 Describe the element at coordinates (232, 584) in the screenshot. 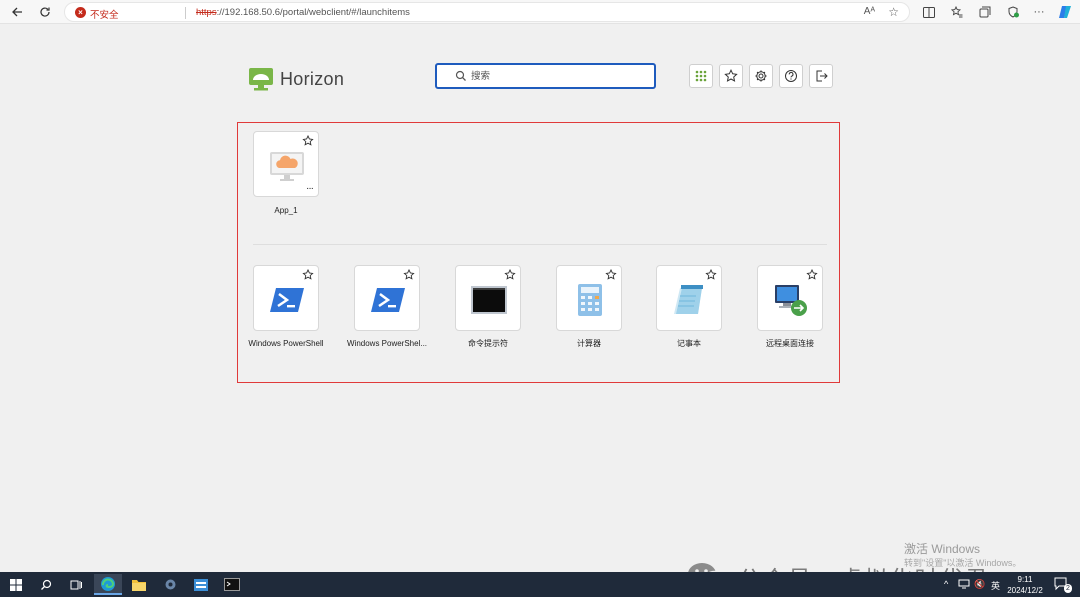

I see `terminal-taskbar-icon` at that location.